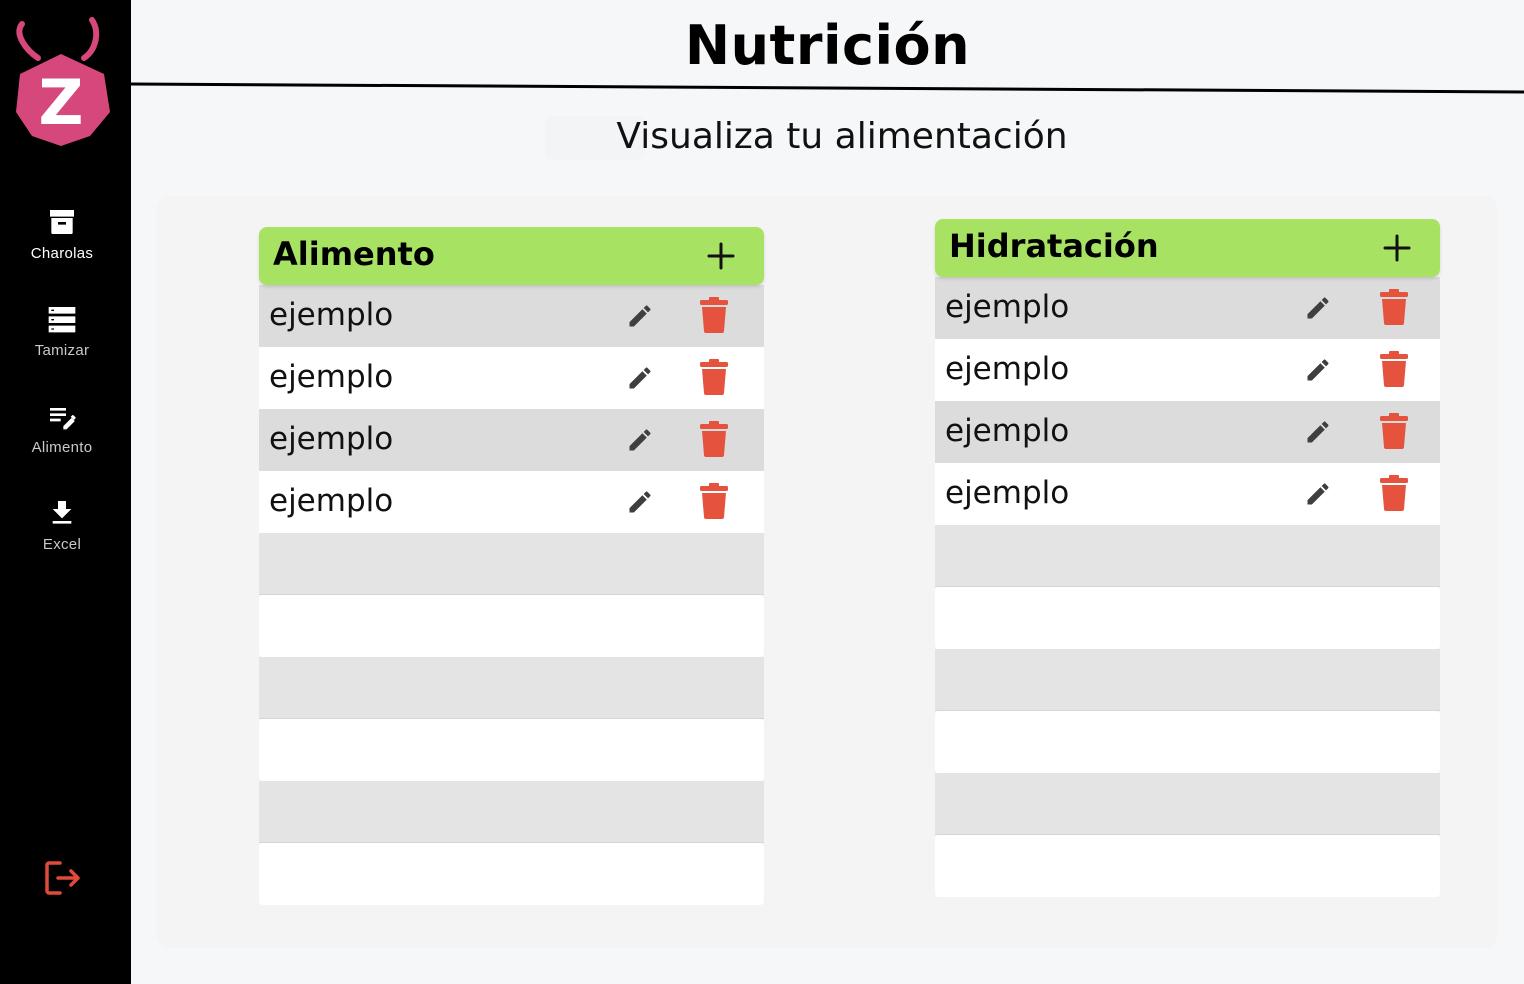  Describe the element at coordinates (62, 513) in the screenshot. I see `download-icon` at that location.